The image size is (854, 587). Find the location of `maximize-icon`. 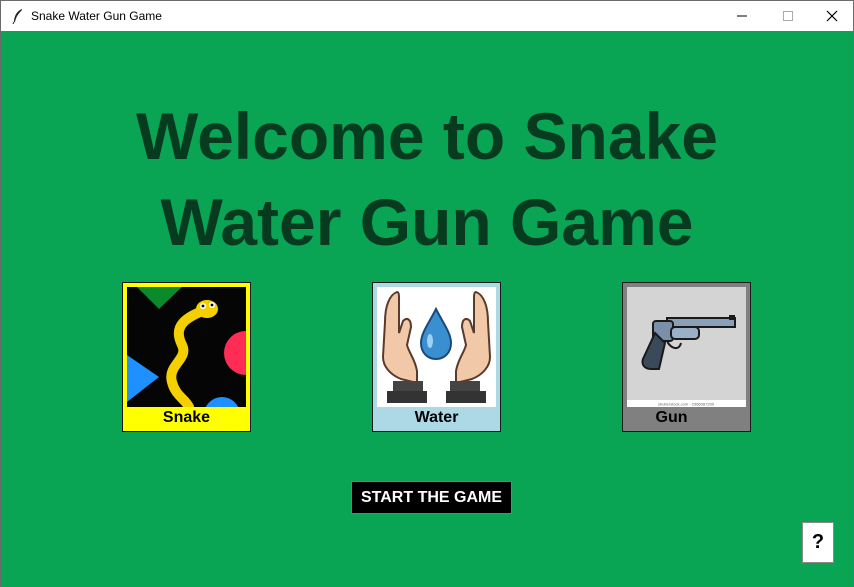

maximize-icon is located at coordinates (788, 16).